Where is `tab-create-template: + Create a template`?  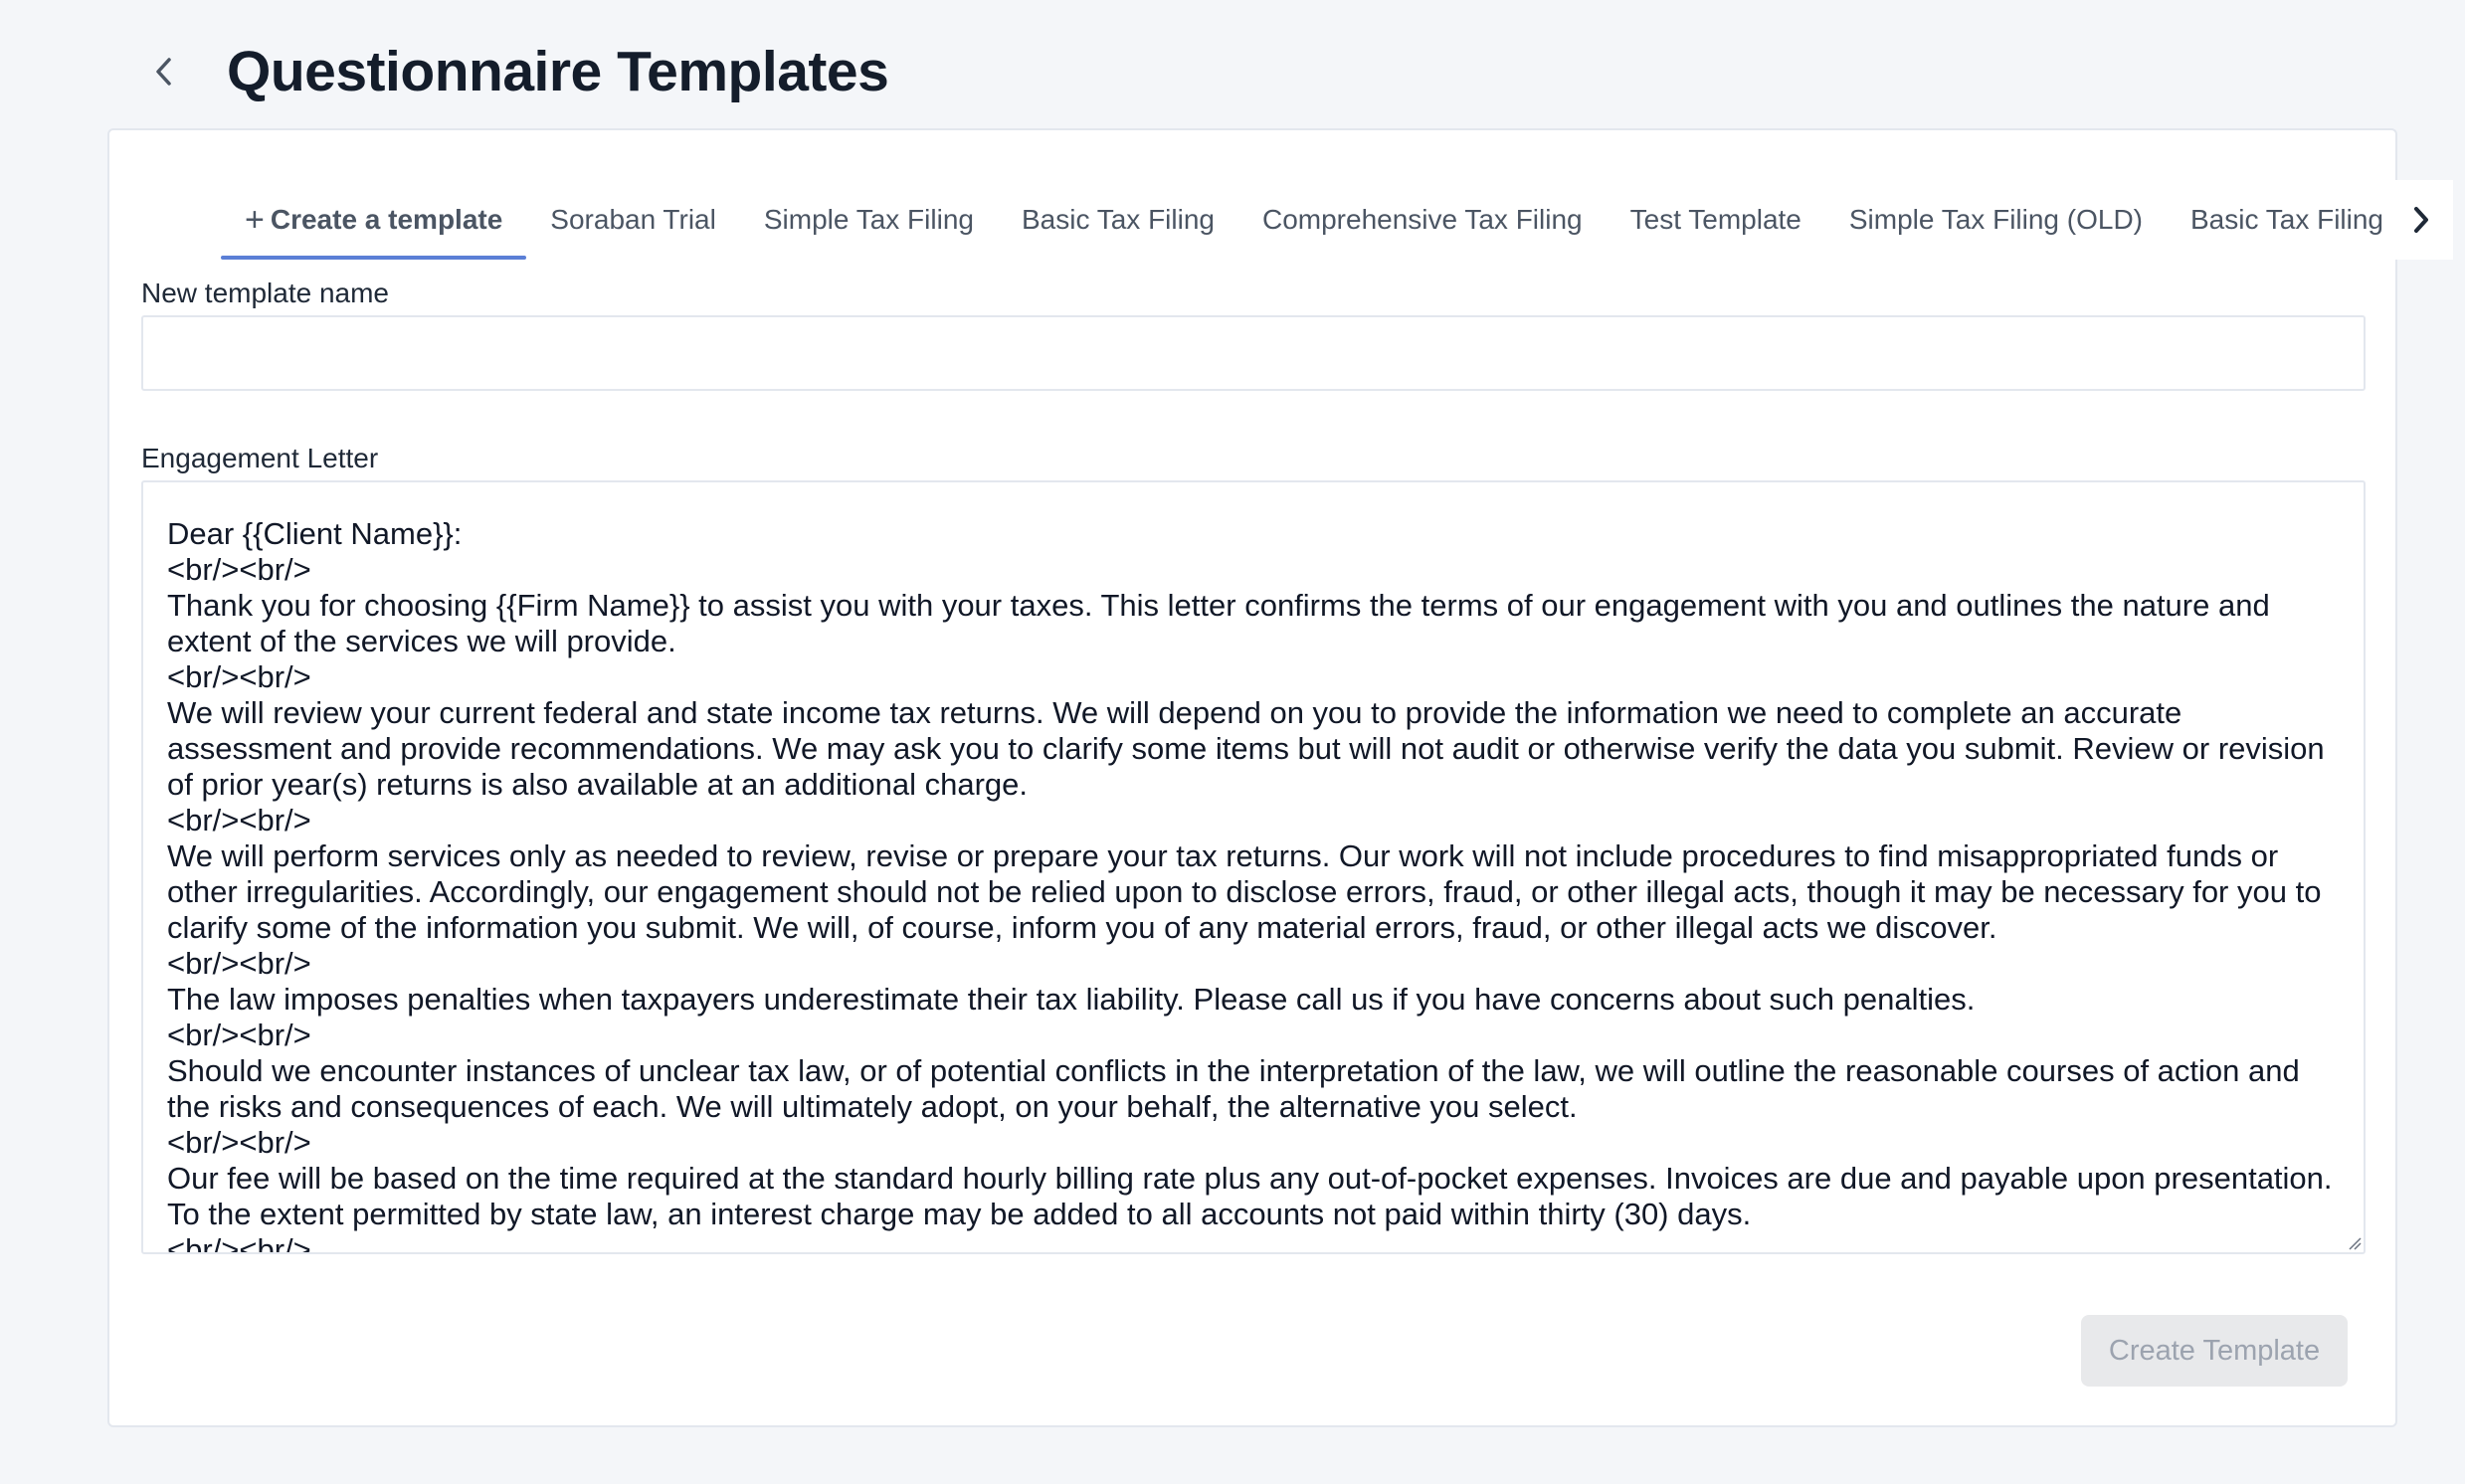 tab-create-template: + Create a template is located at coordinates (374, 220).